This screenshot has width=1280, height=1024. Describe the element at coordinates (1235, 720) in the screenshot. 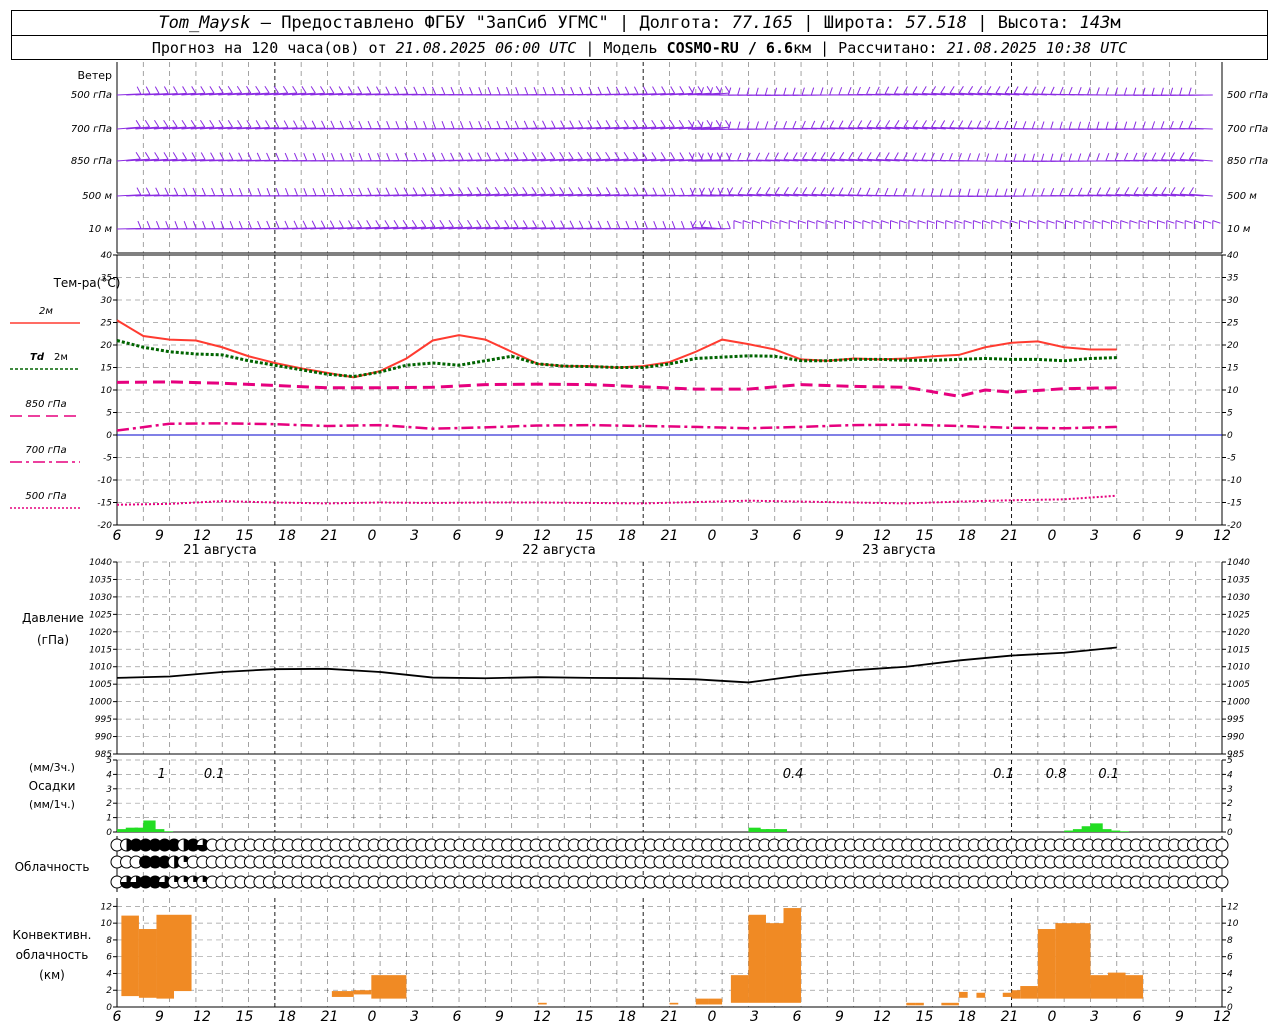

I see `press-ytick-label: 995` at that location.